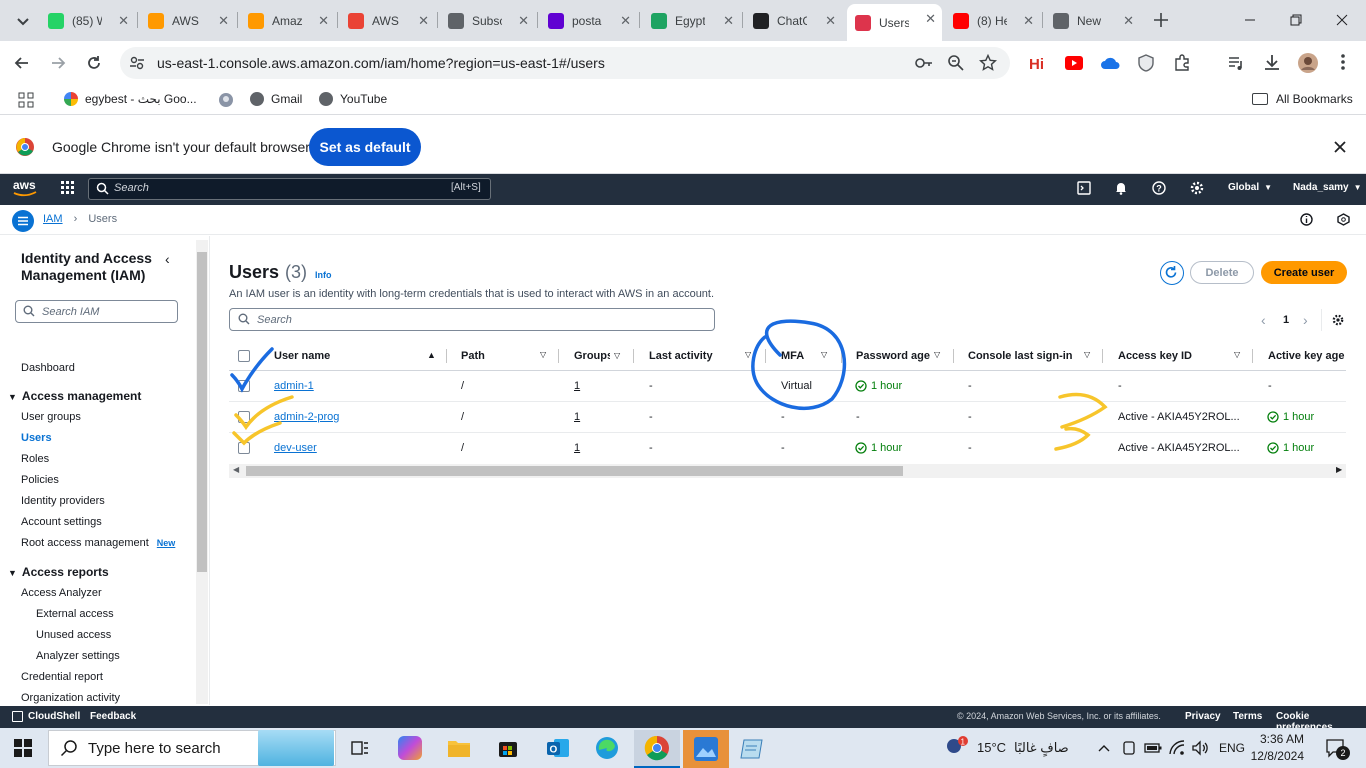  What do you see at coordinates (113, 716) in the screenshot?
I see `feedback-link: Feedback` at bounding box center [113, 716].